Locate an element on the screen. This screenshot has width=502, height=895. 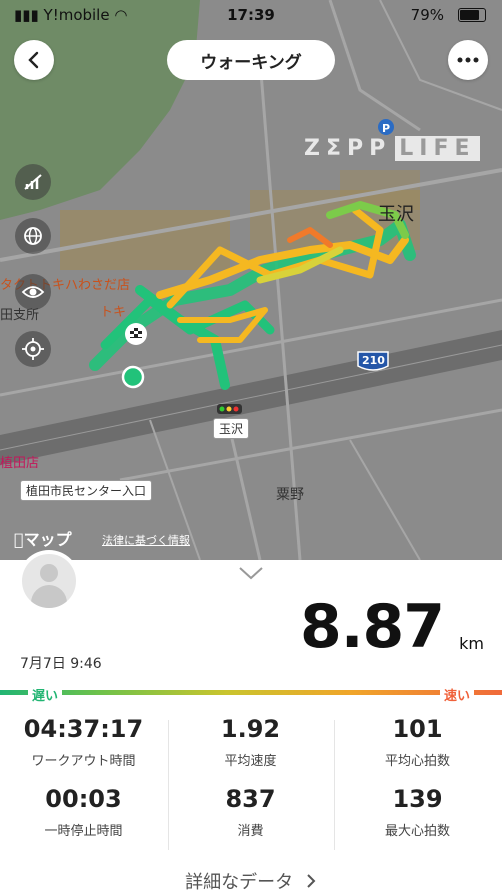
chevron-down-icon is located at coordinates (251, 573).